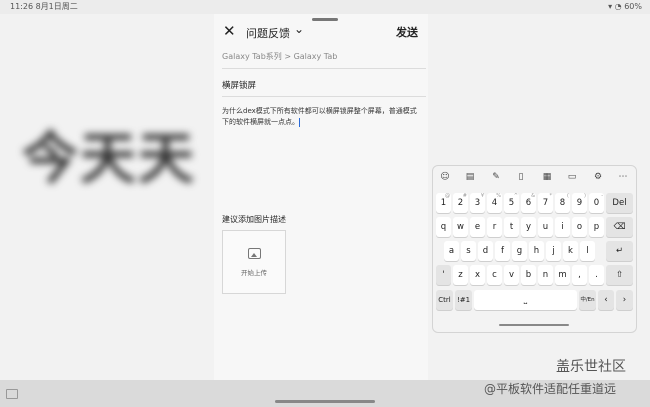  Describe the element at coordinates (279, 56) in the screenshot. I see `breadcrumb: Galaxy Tab系列 > Galaxy Tab` at that location.